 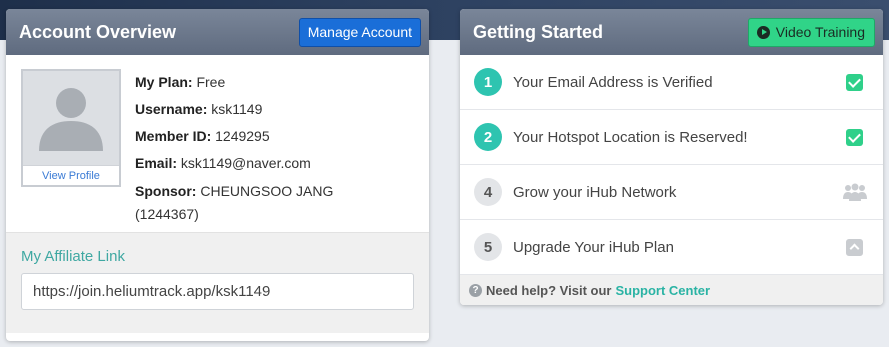 I want to click on people-icon, so click(x=855, y=192).